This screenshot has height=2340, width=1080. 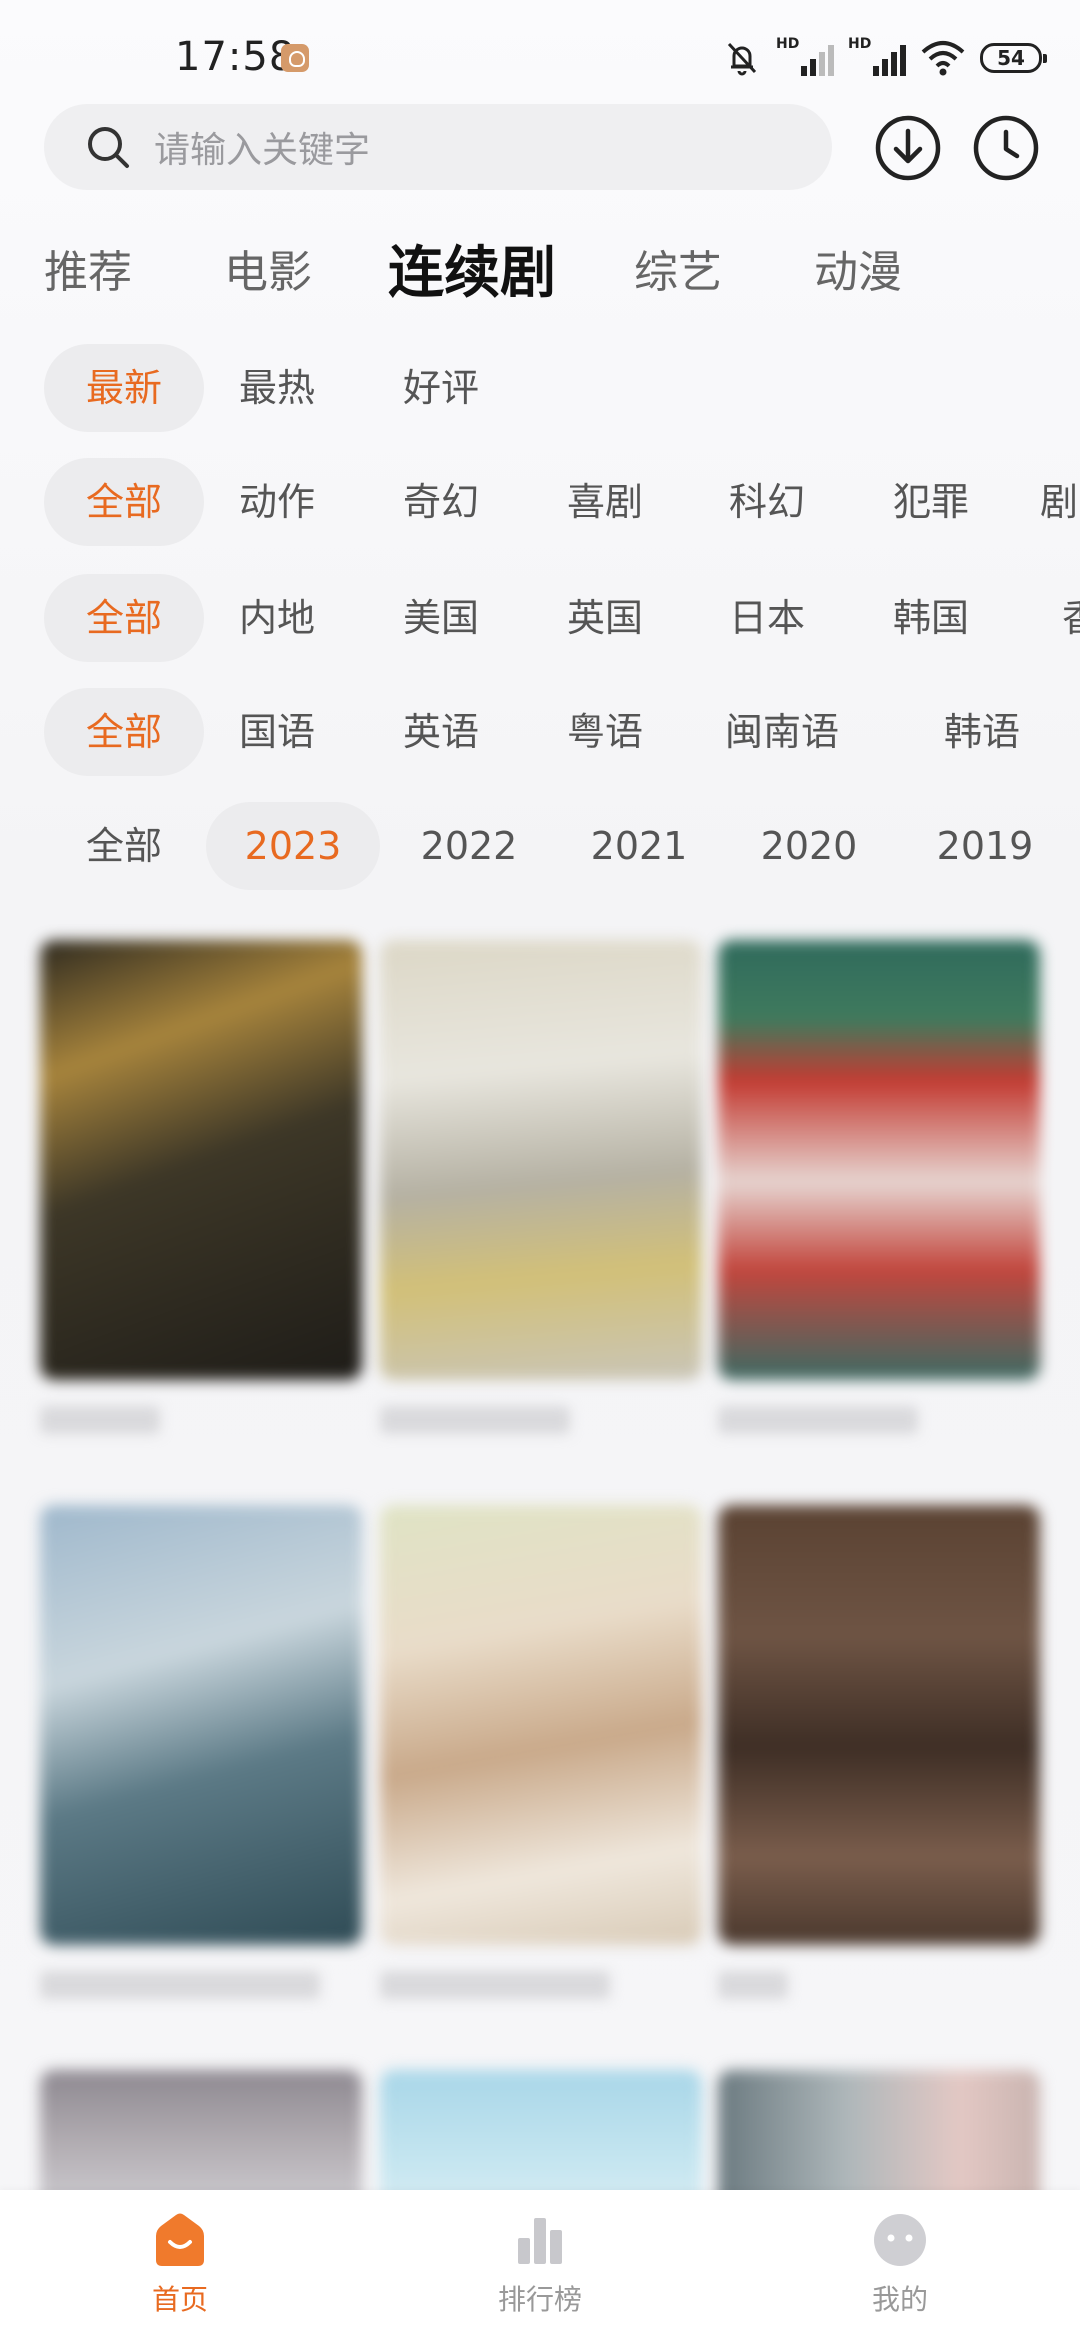 What do you see at coordinates (767, 618) in the screenshot?
I see `filter-region-japan: 日本` at bounding box center [767, 618].